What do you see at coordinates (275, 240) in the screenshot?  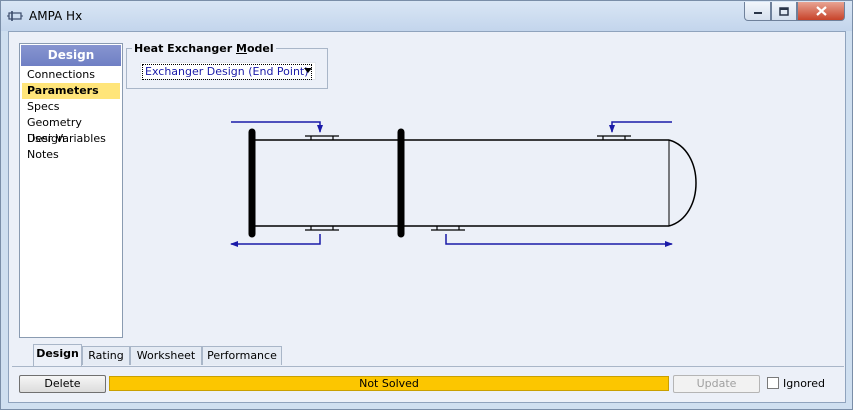 I see `tube-outlet-arrow` at bounding box center [275, 240].